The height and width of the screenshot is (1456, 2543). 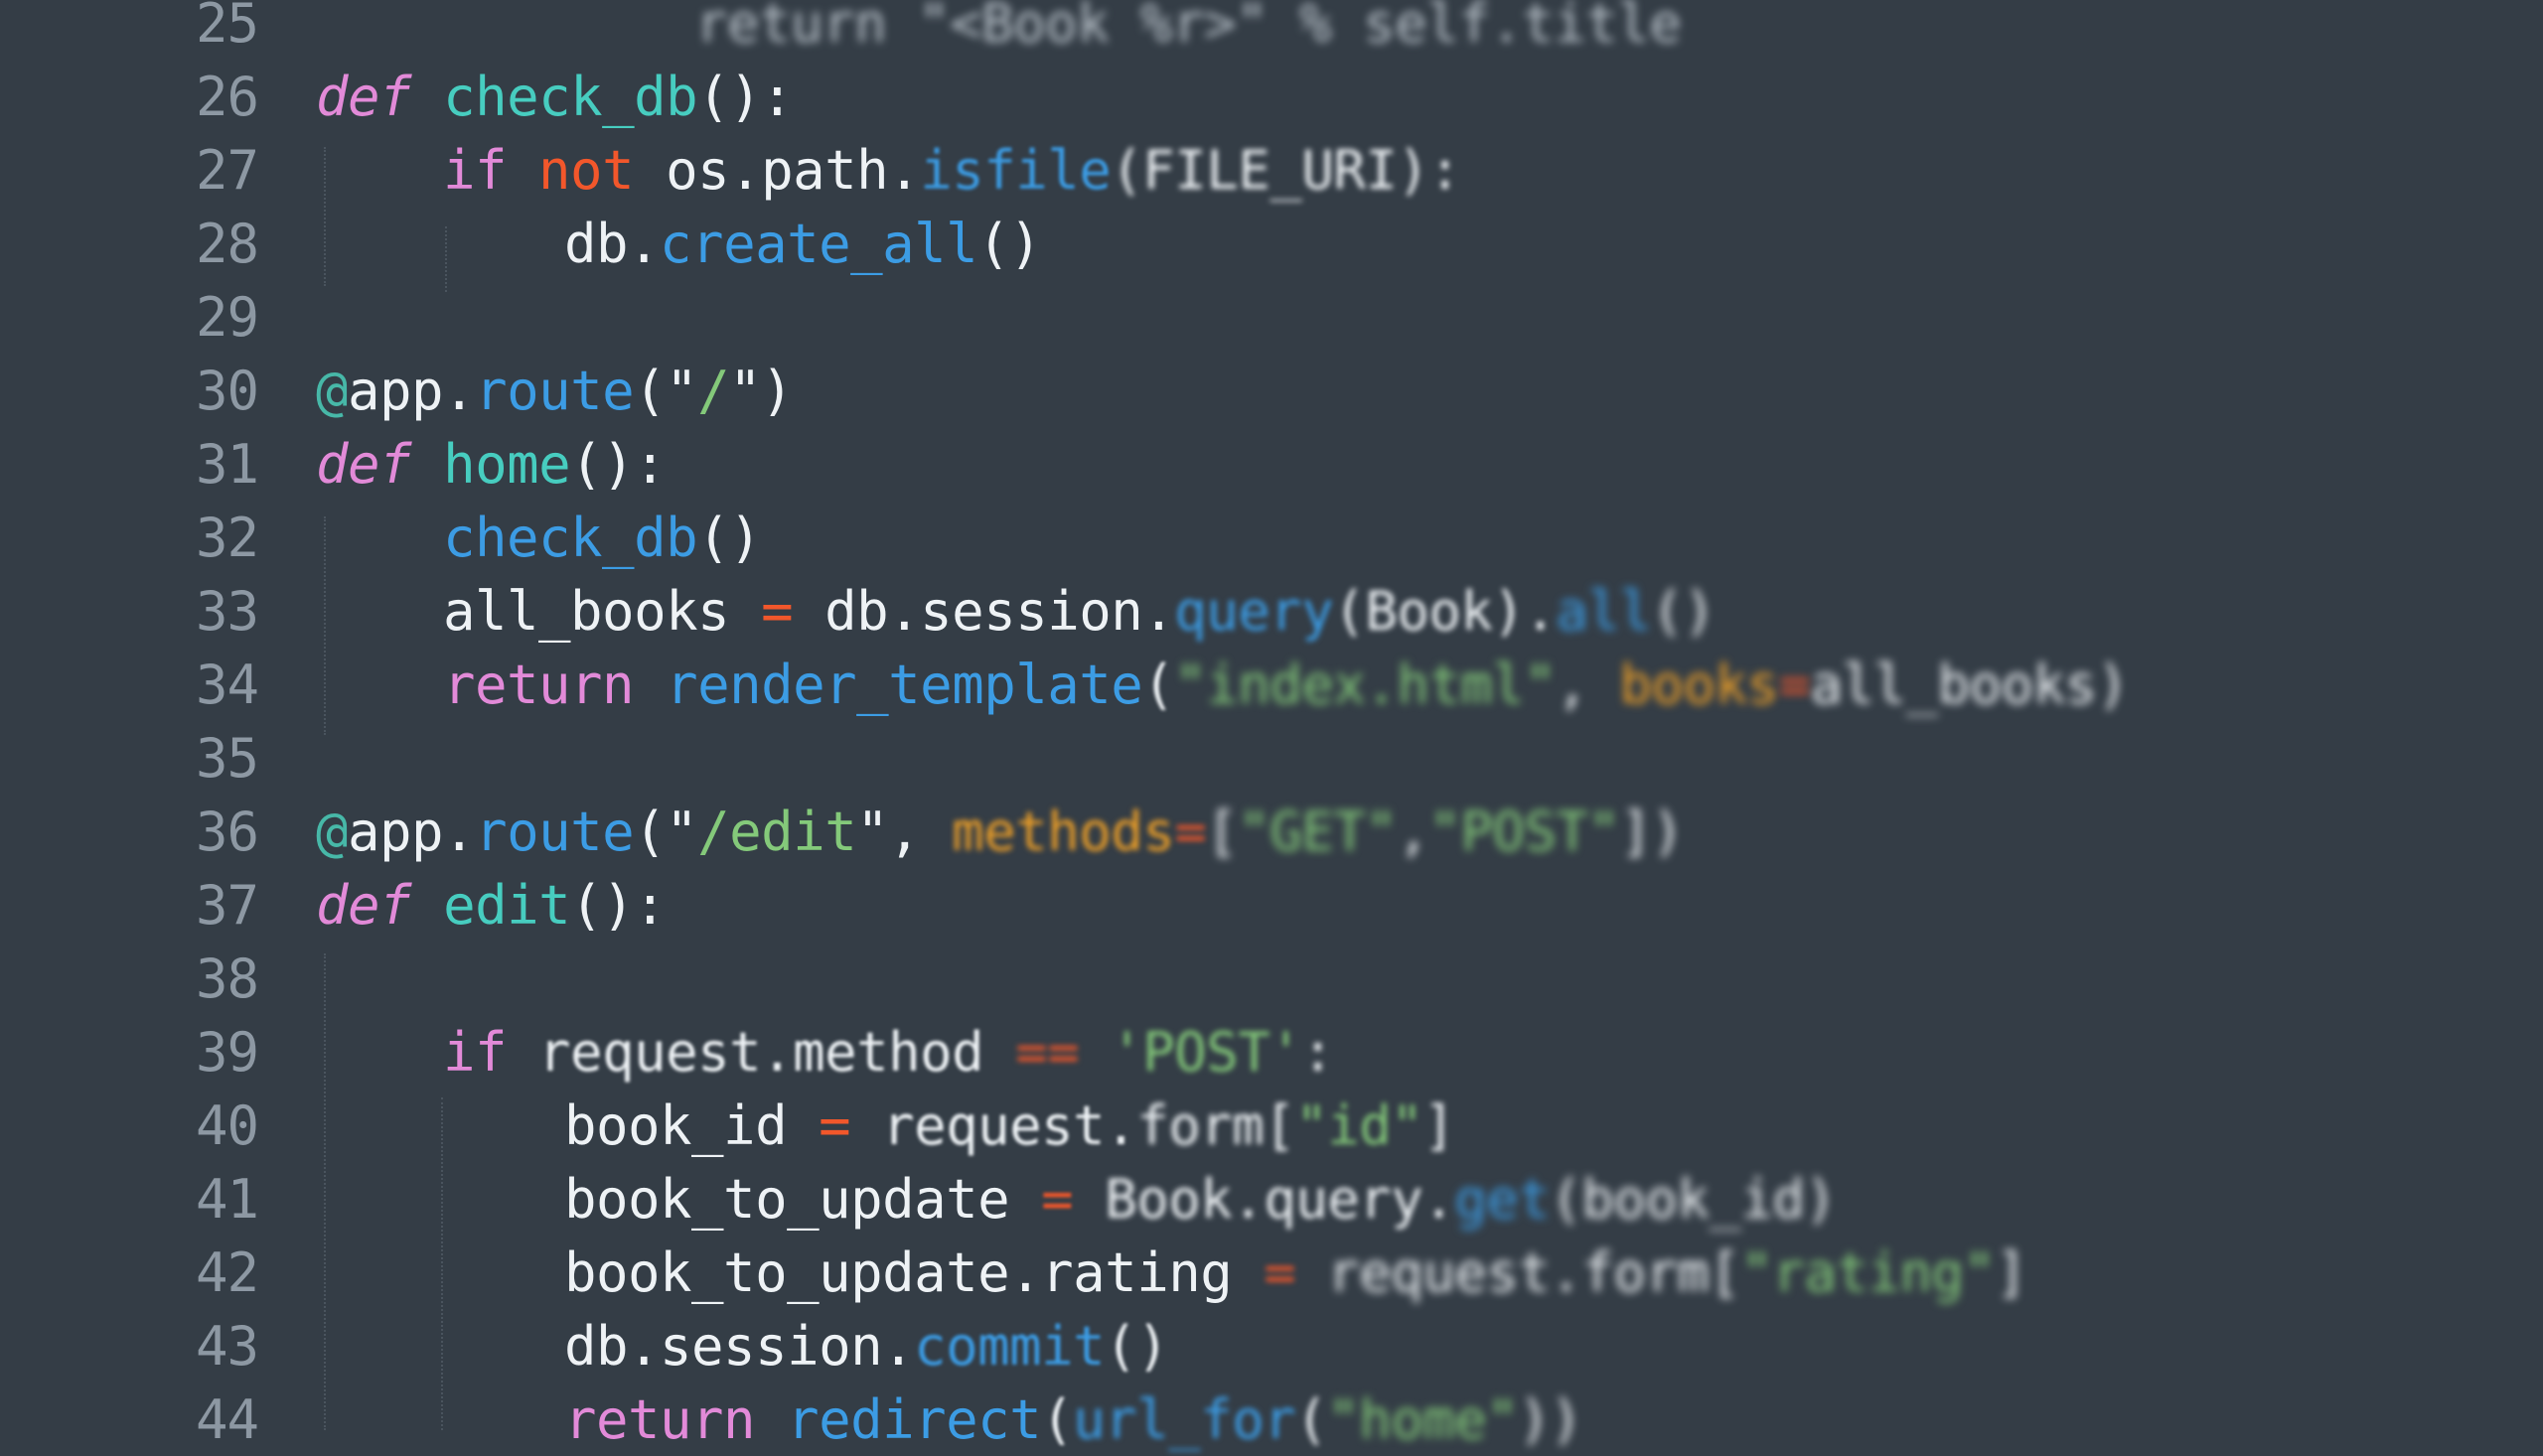 I want to click on string: "id", so click(x=1359, y=1125).